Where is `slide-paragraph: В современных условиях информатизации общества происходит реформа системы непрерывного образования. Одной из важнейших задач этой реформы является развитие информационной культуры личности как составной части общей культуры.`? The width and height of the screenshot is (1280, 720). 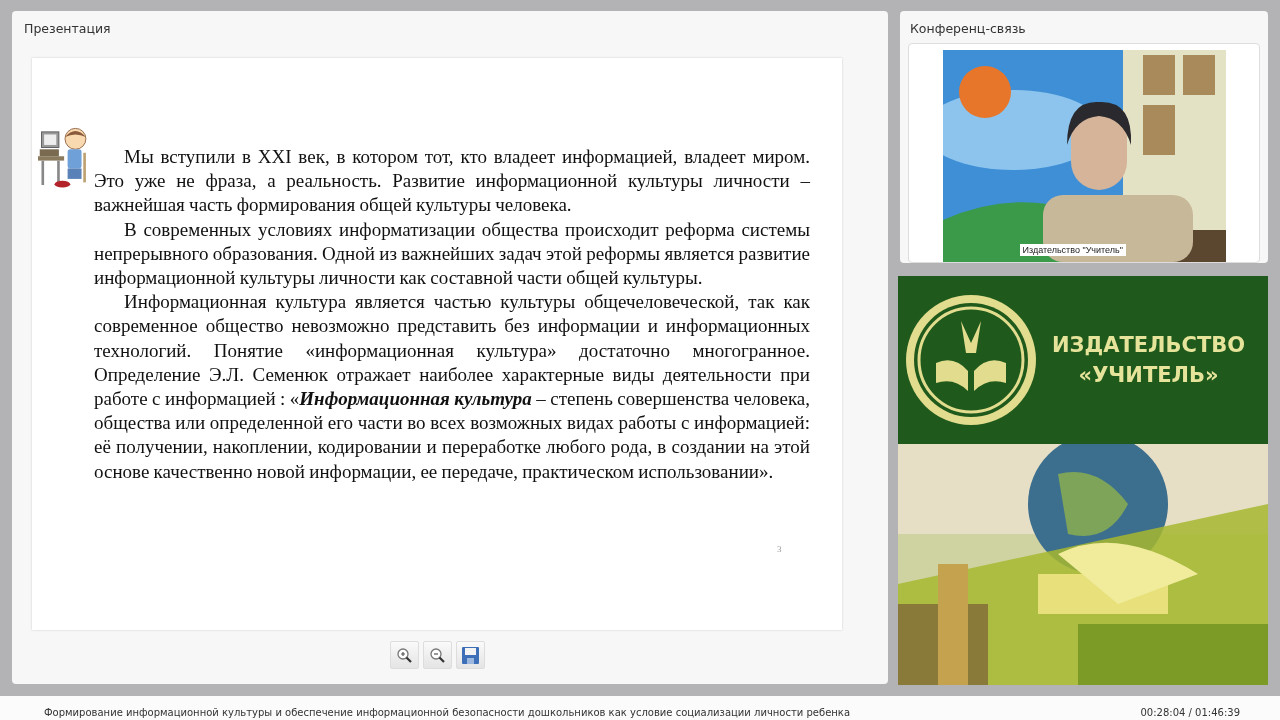
slide-paragraph: В современных условиях информатизации общества происходит реформа системы непрерывного образования. Одной из важнейших задач этой реформы является развитие информационной культуры личности как составной части общей культуры. is located at coordinates (452, 253).